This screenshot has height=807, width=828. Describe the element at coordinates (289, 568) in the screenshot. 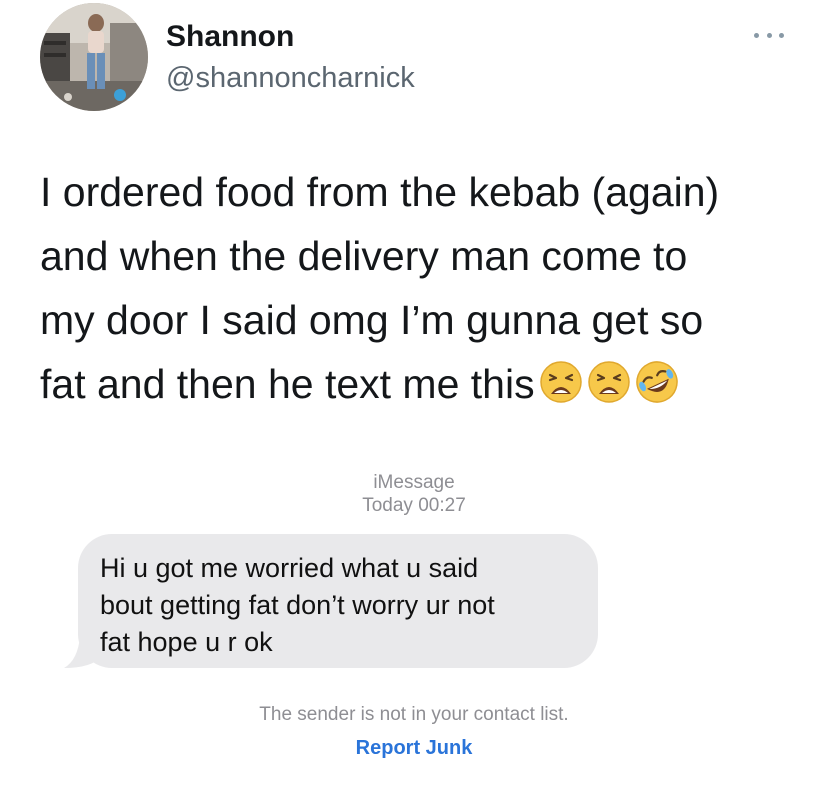

I see `message-line: Hi u got me worried what u said` at that location.